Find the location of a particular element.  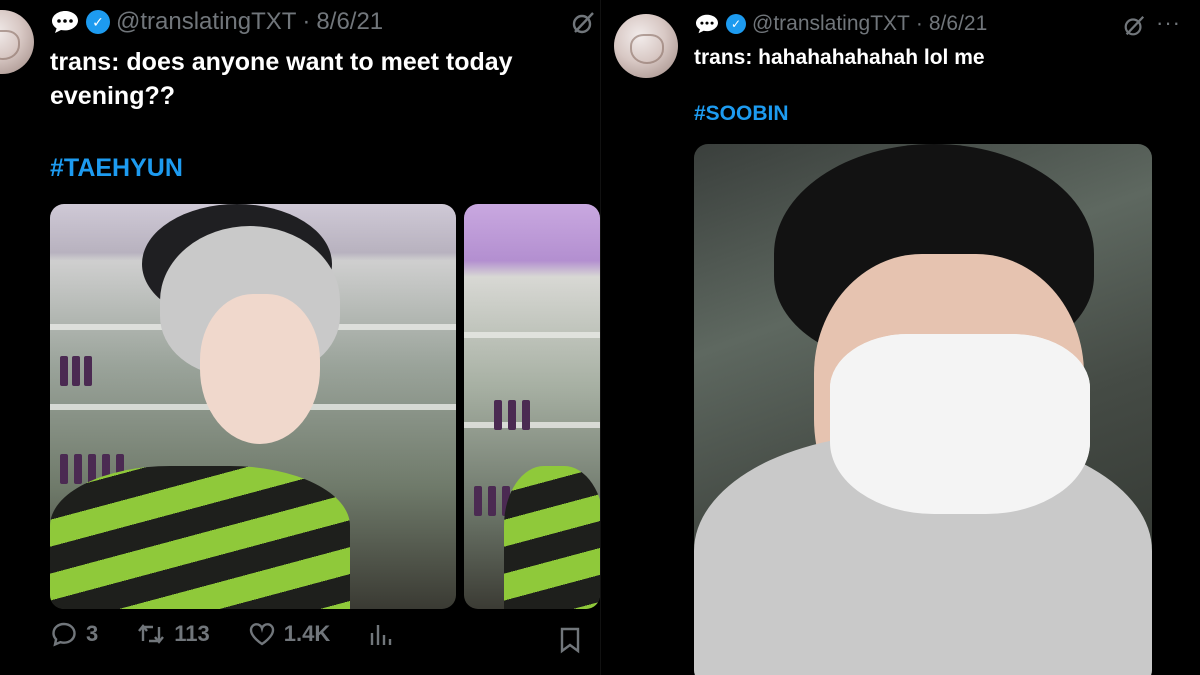

views-button is located at coordinates (381, 634).